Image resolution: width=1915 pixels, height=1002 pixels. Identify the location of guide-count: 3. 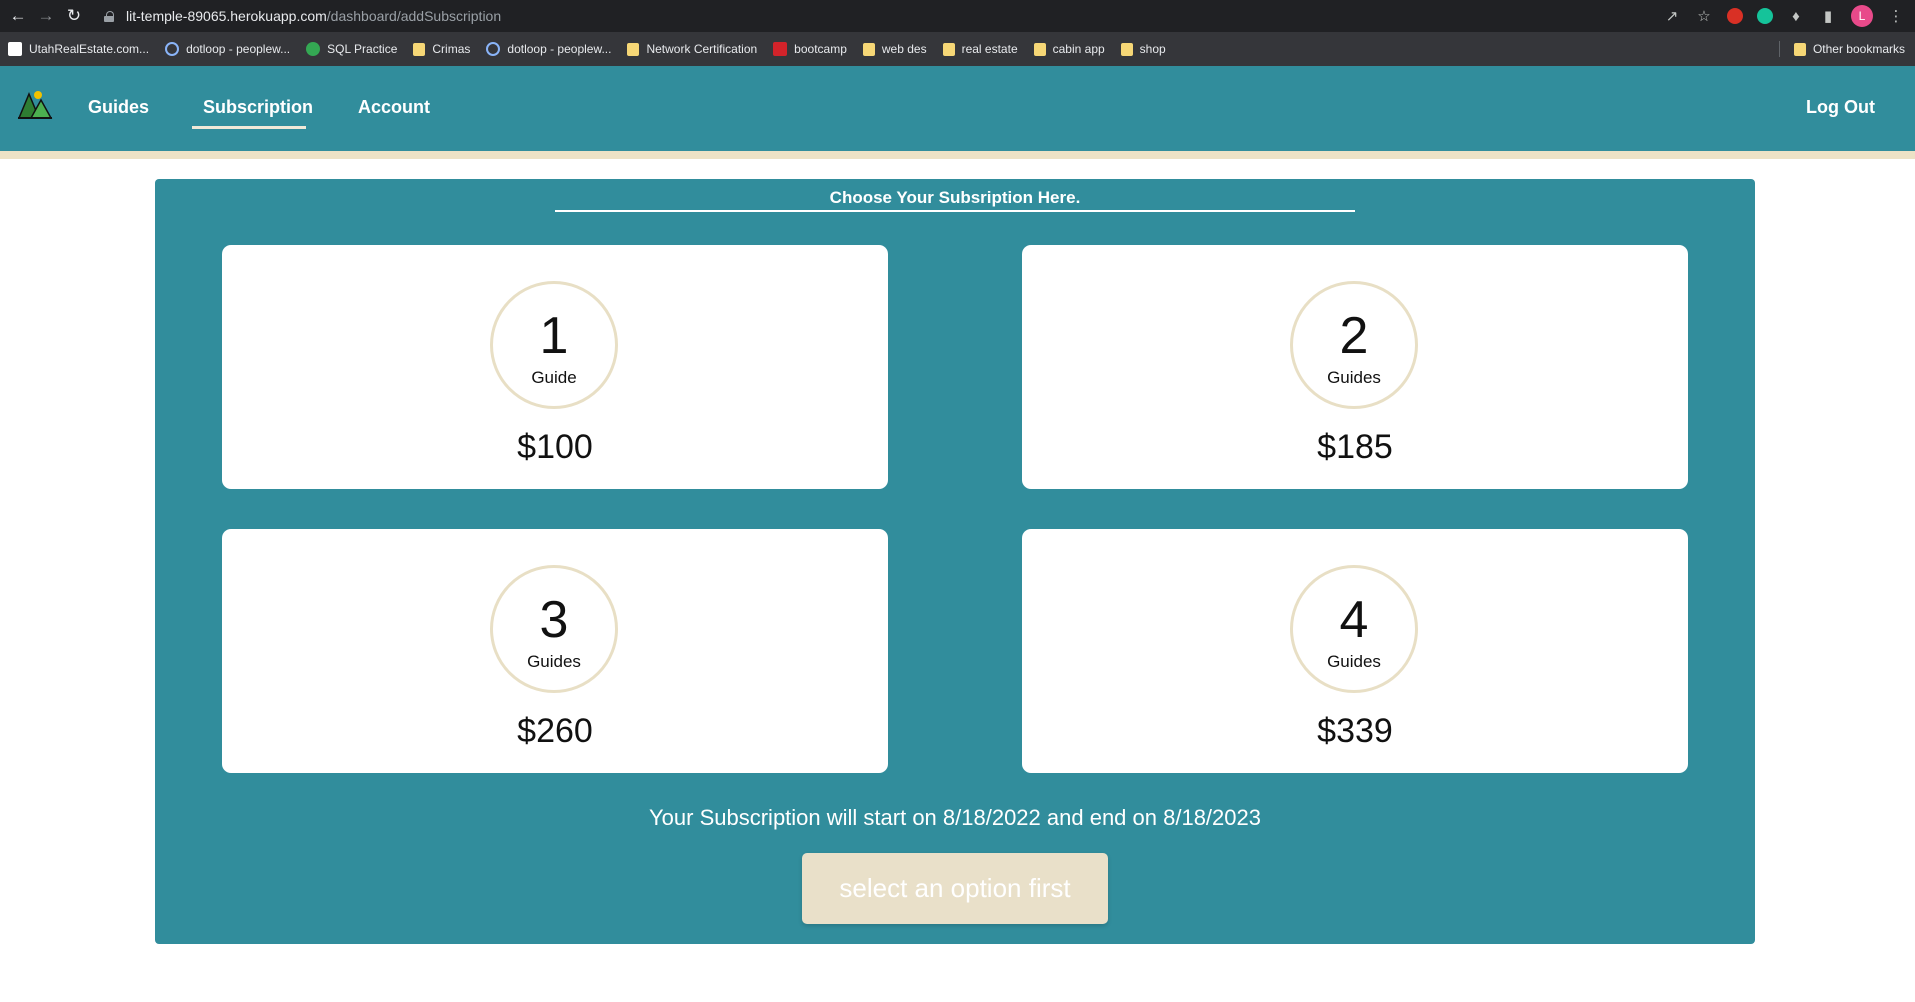
(554, 620).